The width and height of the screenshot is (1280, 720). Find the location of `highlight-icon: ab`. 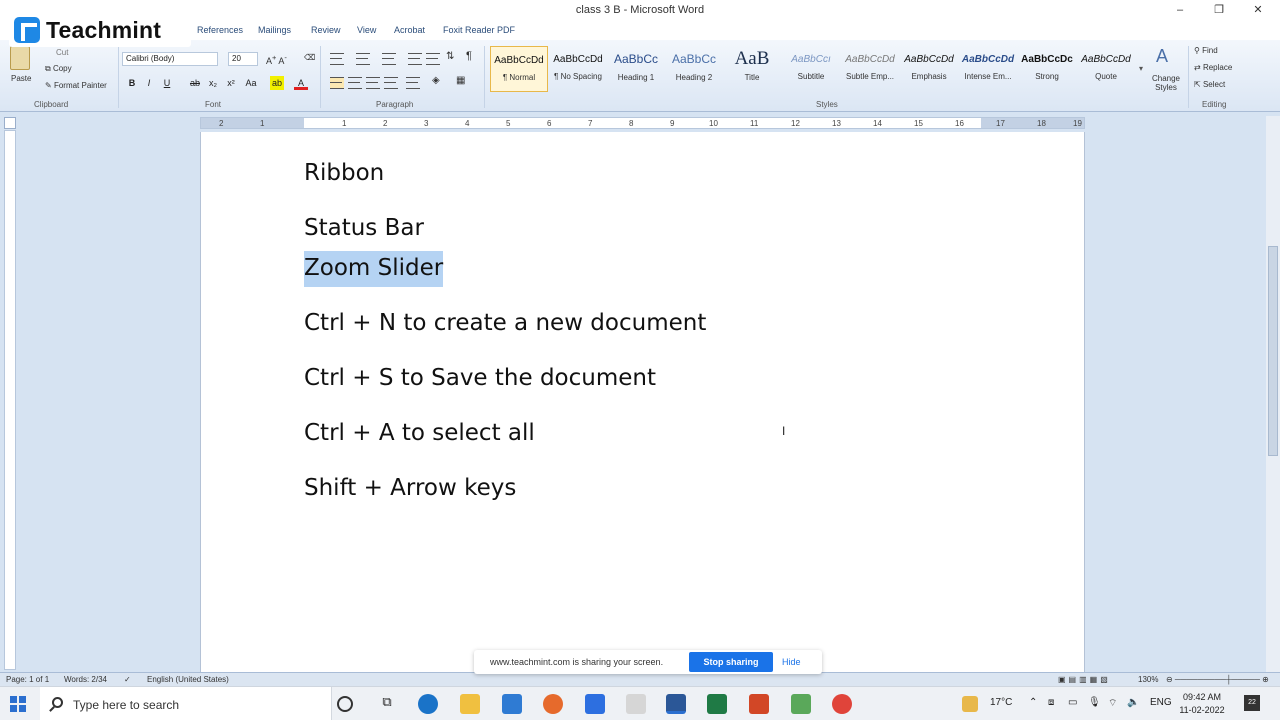

highlight-icon: ab is located at coordinates (277, 83).